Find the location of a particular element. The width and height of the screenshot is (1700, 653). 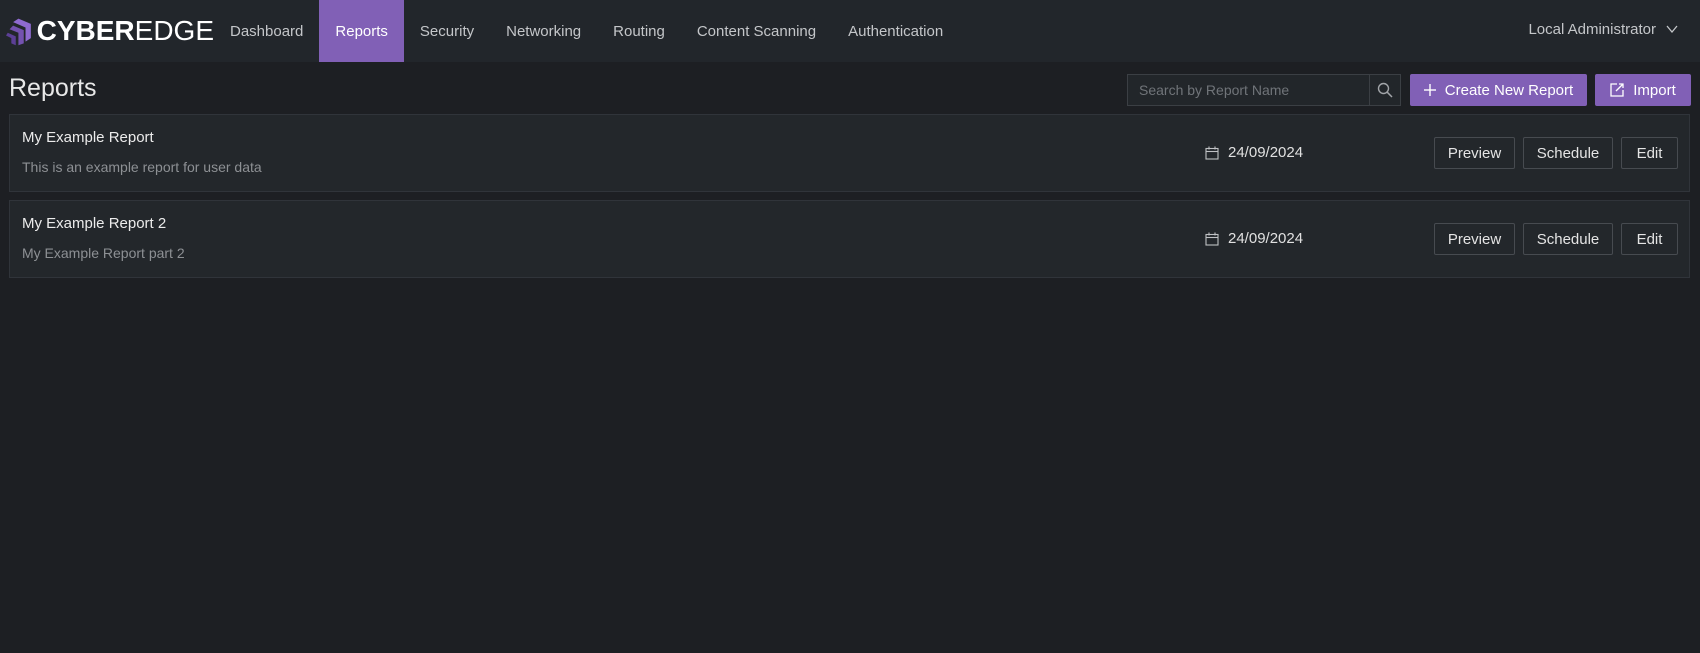

create-new-report-button: Create New Report is located at coordinates (1498, 90).